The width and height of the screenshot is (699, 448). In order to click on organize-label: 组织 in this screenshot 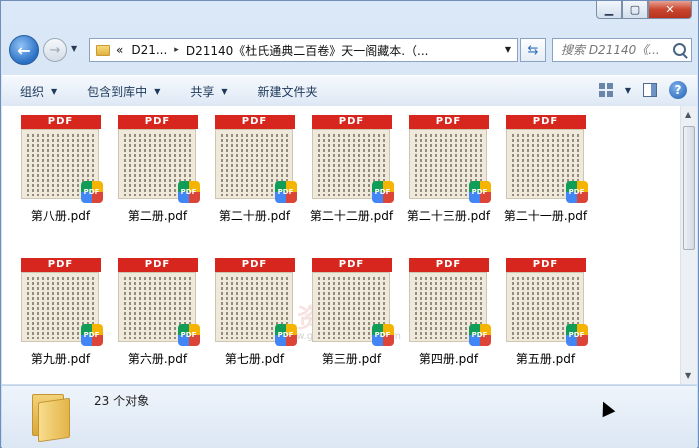, I will do `click(32, 91)`.